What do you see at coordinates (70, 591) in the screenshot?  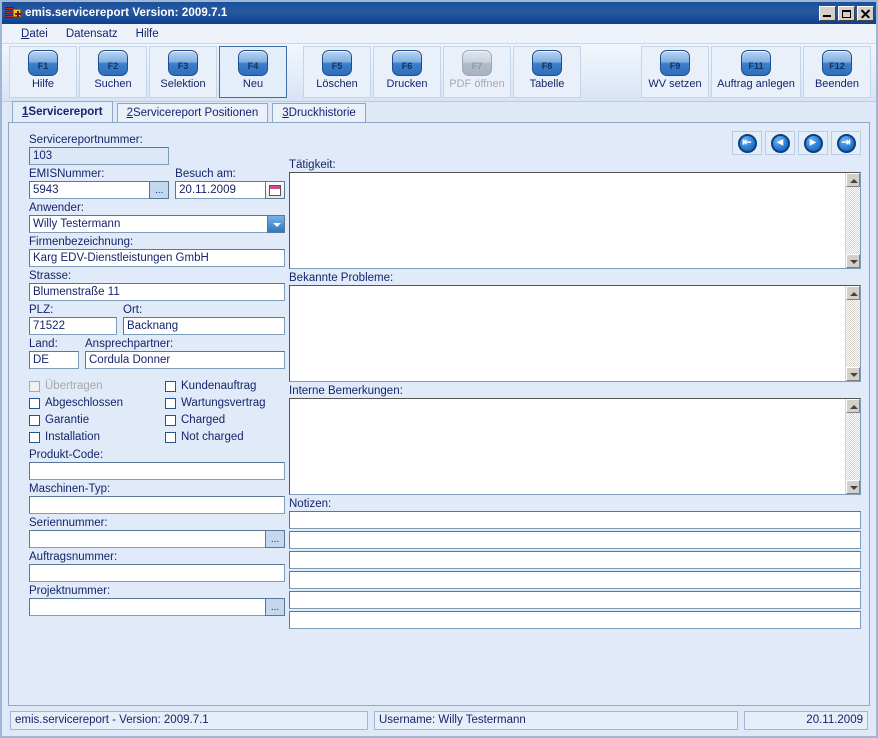 I see `label-projektnummer: Projektnummer:` at bounding box center [70, 591].